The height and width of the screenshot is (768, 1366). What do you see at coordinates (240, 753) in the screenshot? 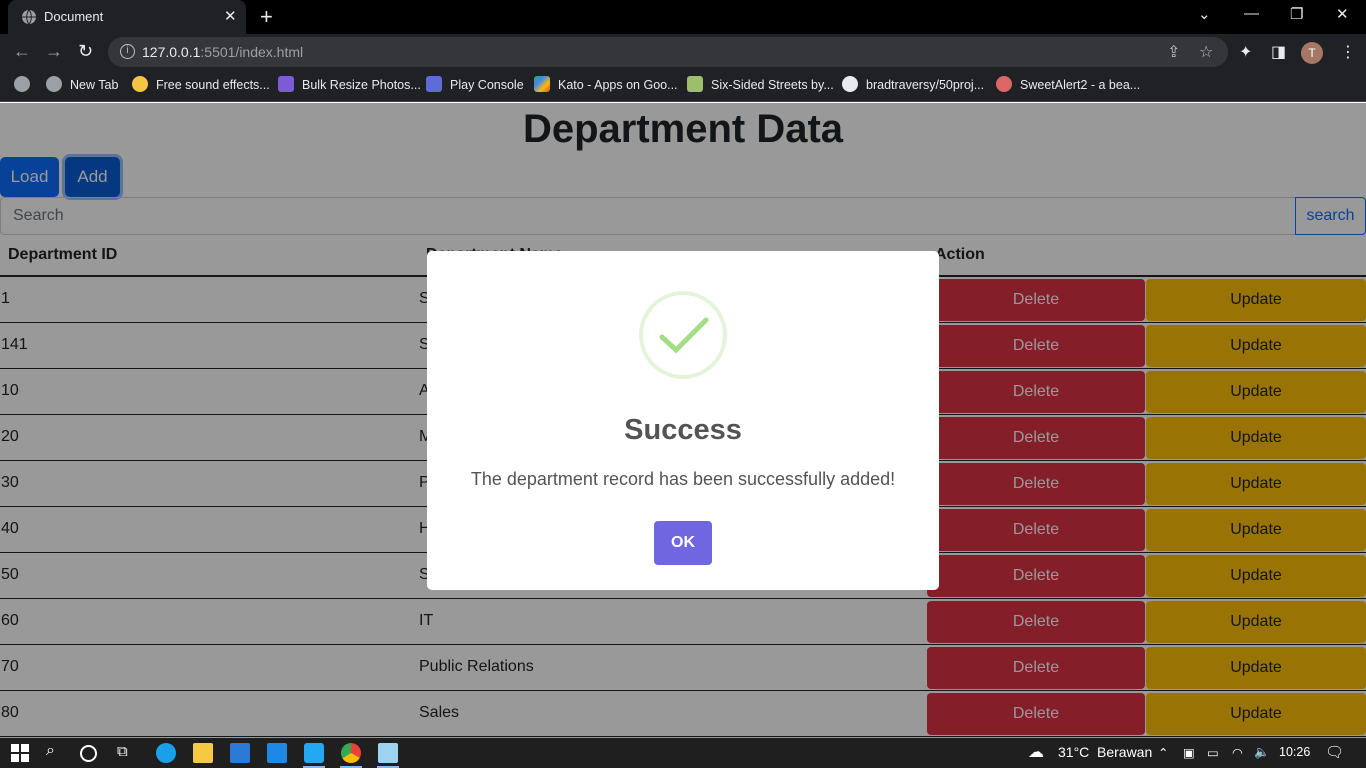
I see `store-icon` at bounding box center [240, 753].